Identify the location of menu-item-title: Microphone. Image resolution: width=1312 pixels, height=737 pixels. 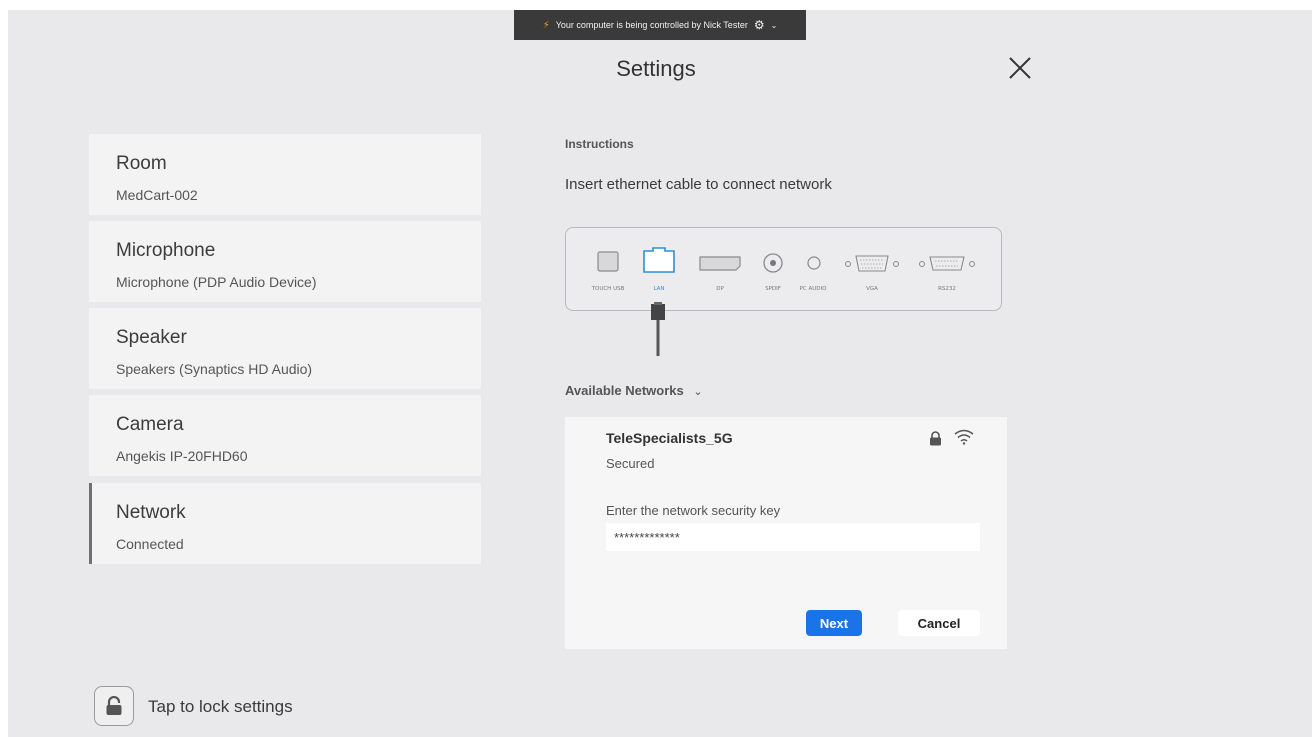
(166, 250).